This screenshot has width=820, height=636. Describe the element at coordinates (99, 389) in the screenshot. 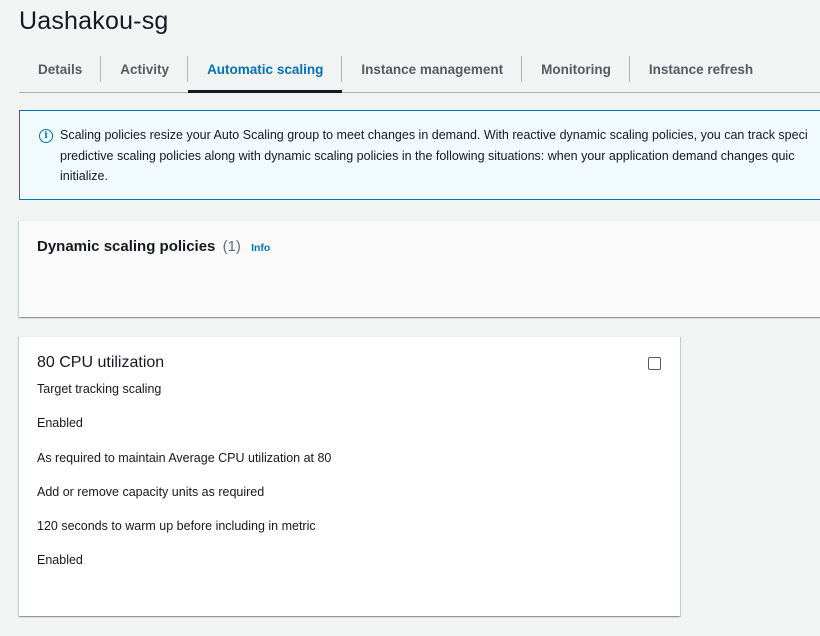

I see `policy-type: Target tracking scaling` at that location.